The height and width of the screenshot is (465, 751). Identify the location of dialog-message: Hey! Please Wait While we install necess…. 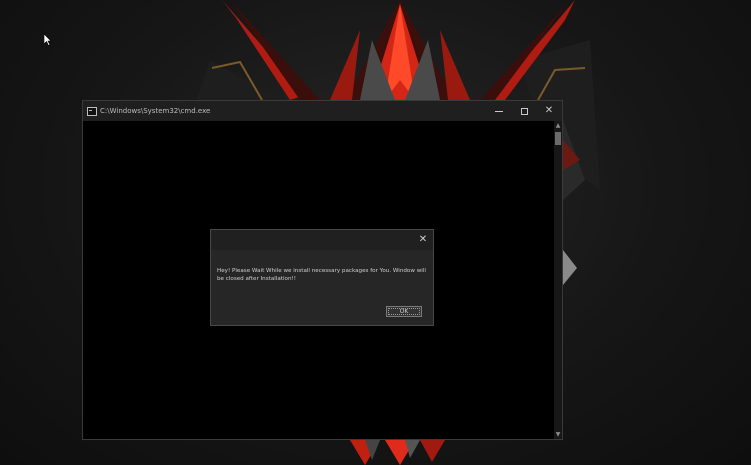
(321, 275).